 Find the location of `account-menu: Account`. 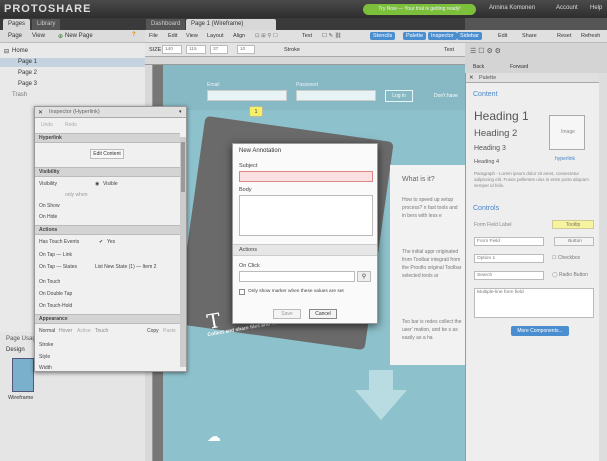

account-menu: Account is located at coordinates (567, 8).